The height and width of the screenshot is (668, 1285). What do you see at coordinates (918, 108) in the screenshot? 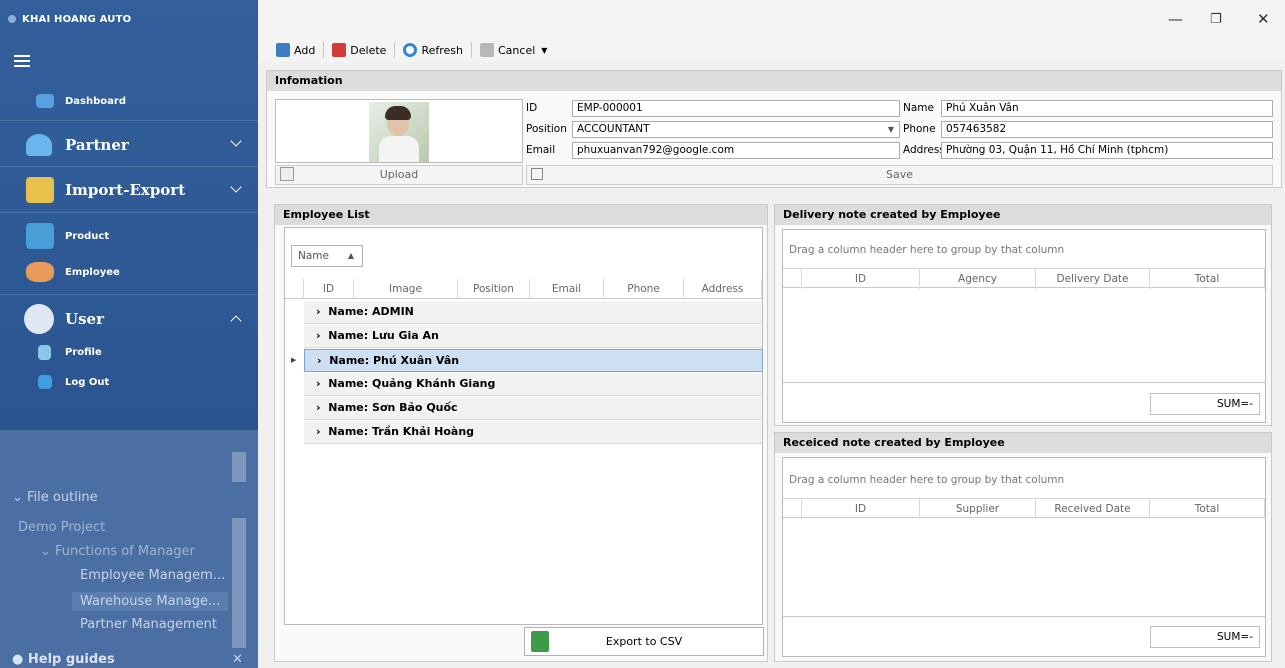
I see `name-label: Name` at bounding box center [918, 108].